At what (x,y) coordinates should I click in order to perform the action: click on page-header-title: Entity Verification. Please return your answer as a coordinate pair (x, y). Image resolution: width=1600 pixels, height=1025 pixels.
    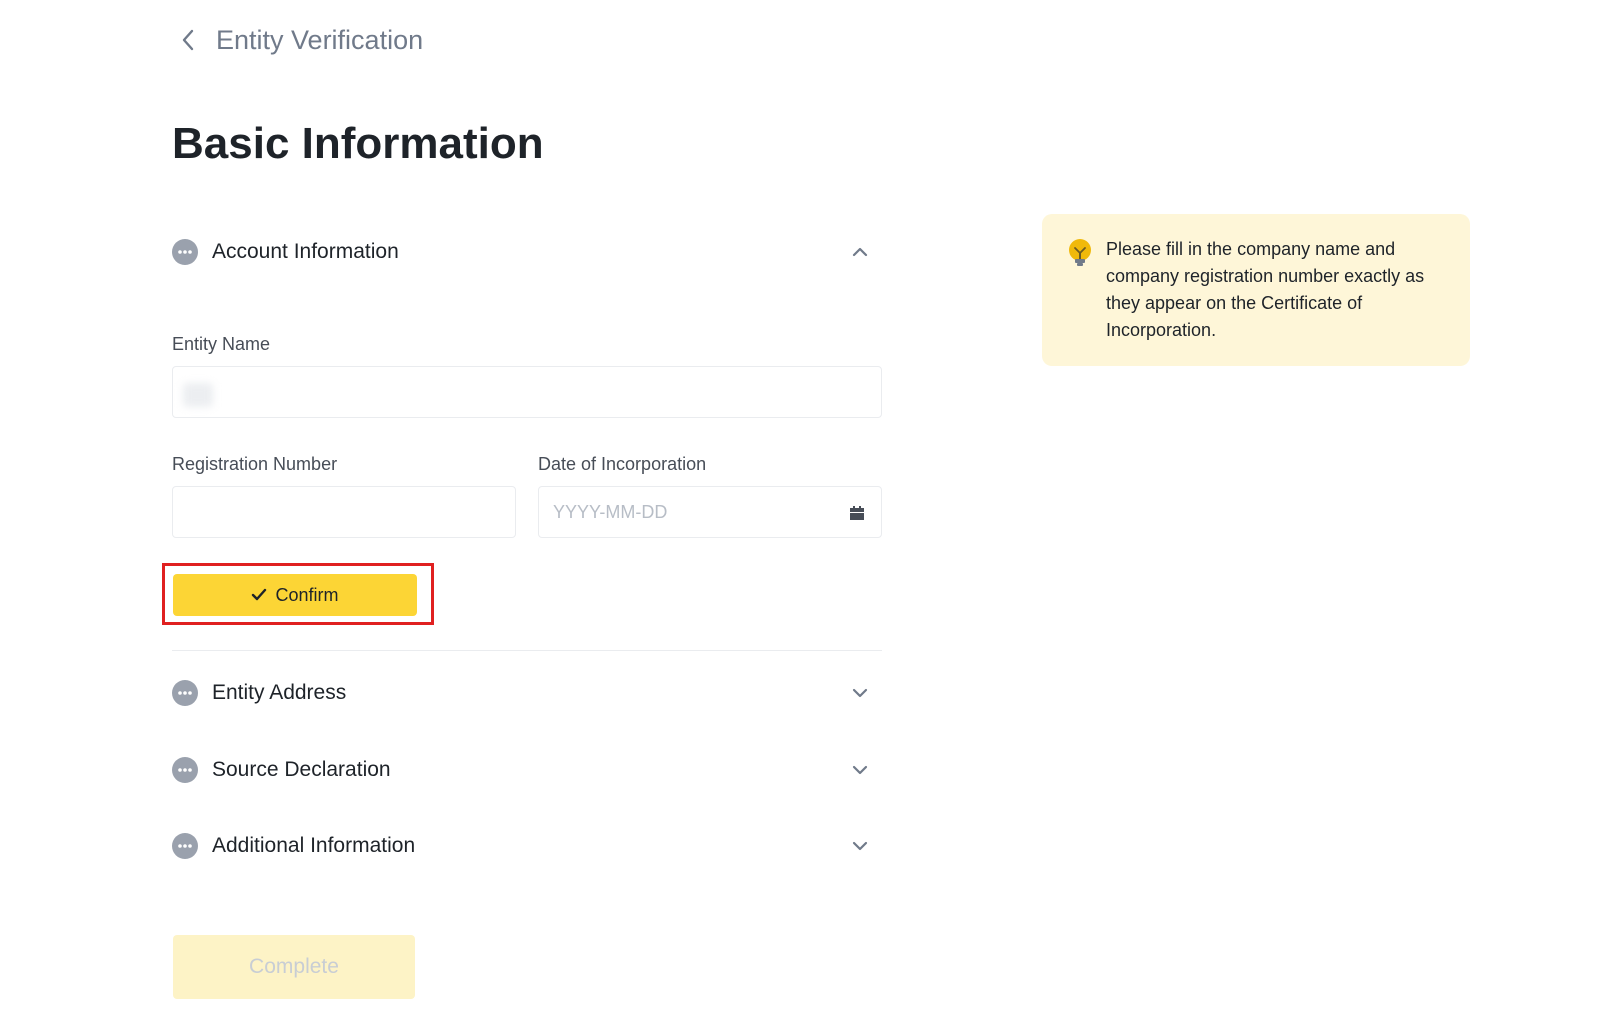
    Looking at the image, I should click on (320, 40).